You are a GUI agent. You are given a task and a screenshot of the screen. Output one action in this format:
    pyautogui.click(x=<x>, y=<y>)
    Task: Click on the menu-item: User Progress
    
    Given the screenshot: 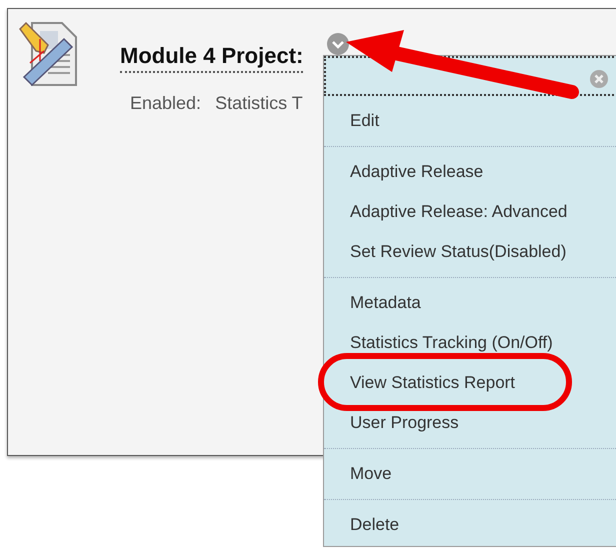 What is the action you would take?
    pyautogui.click(x=470, y=423)
    